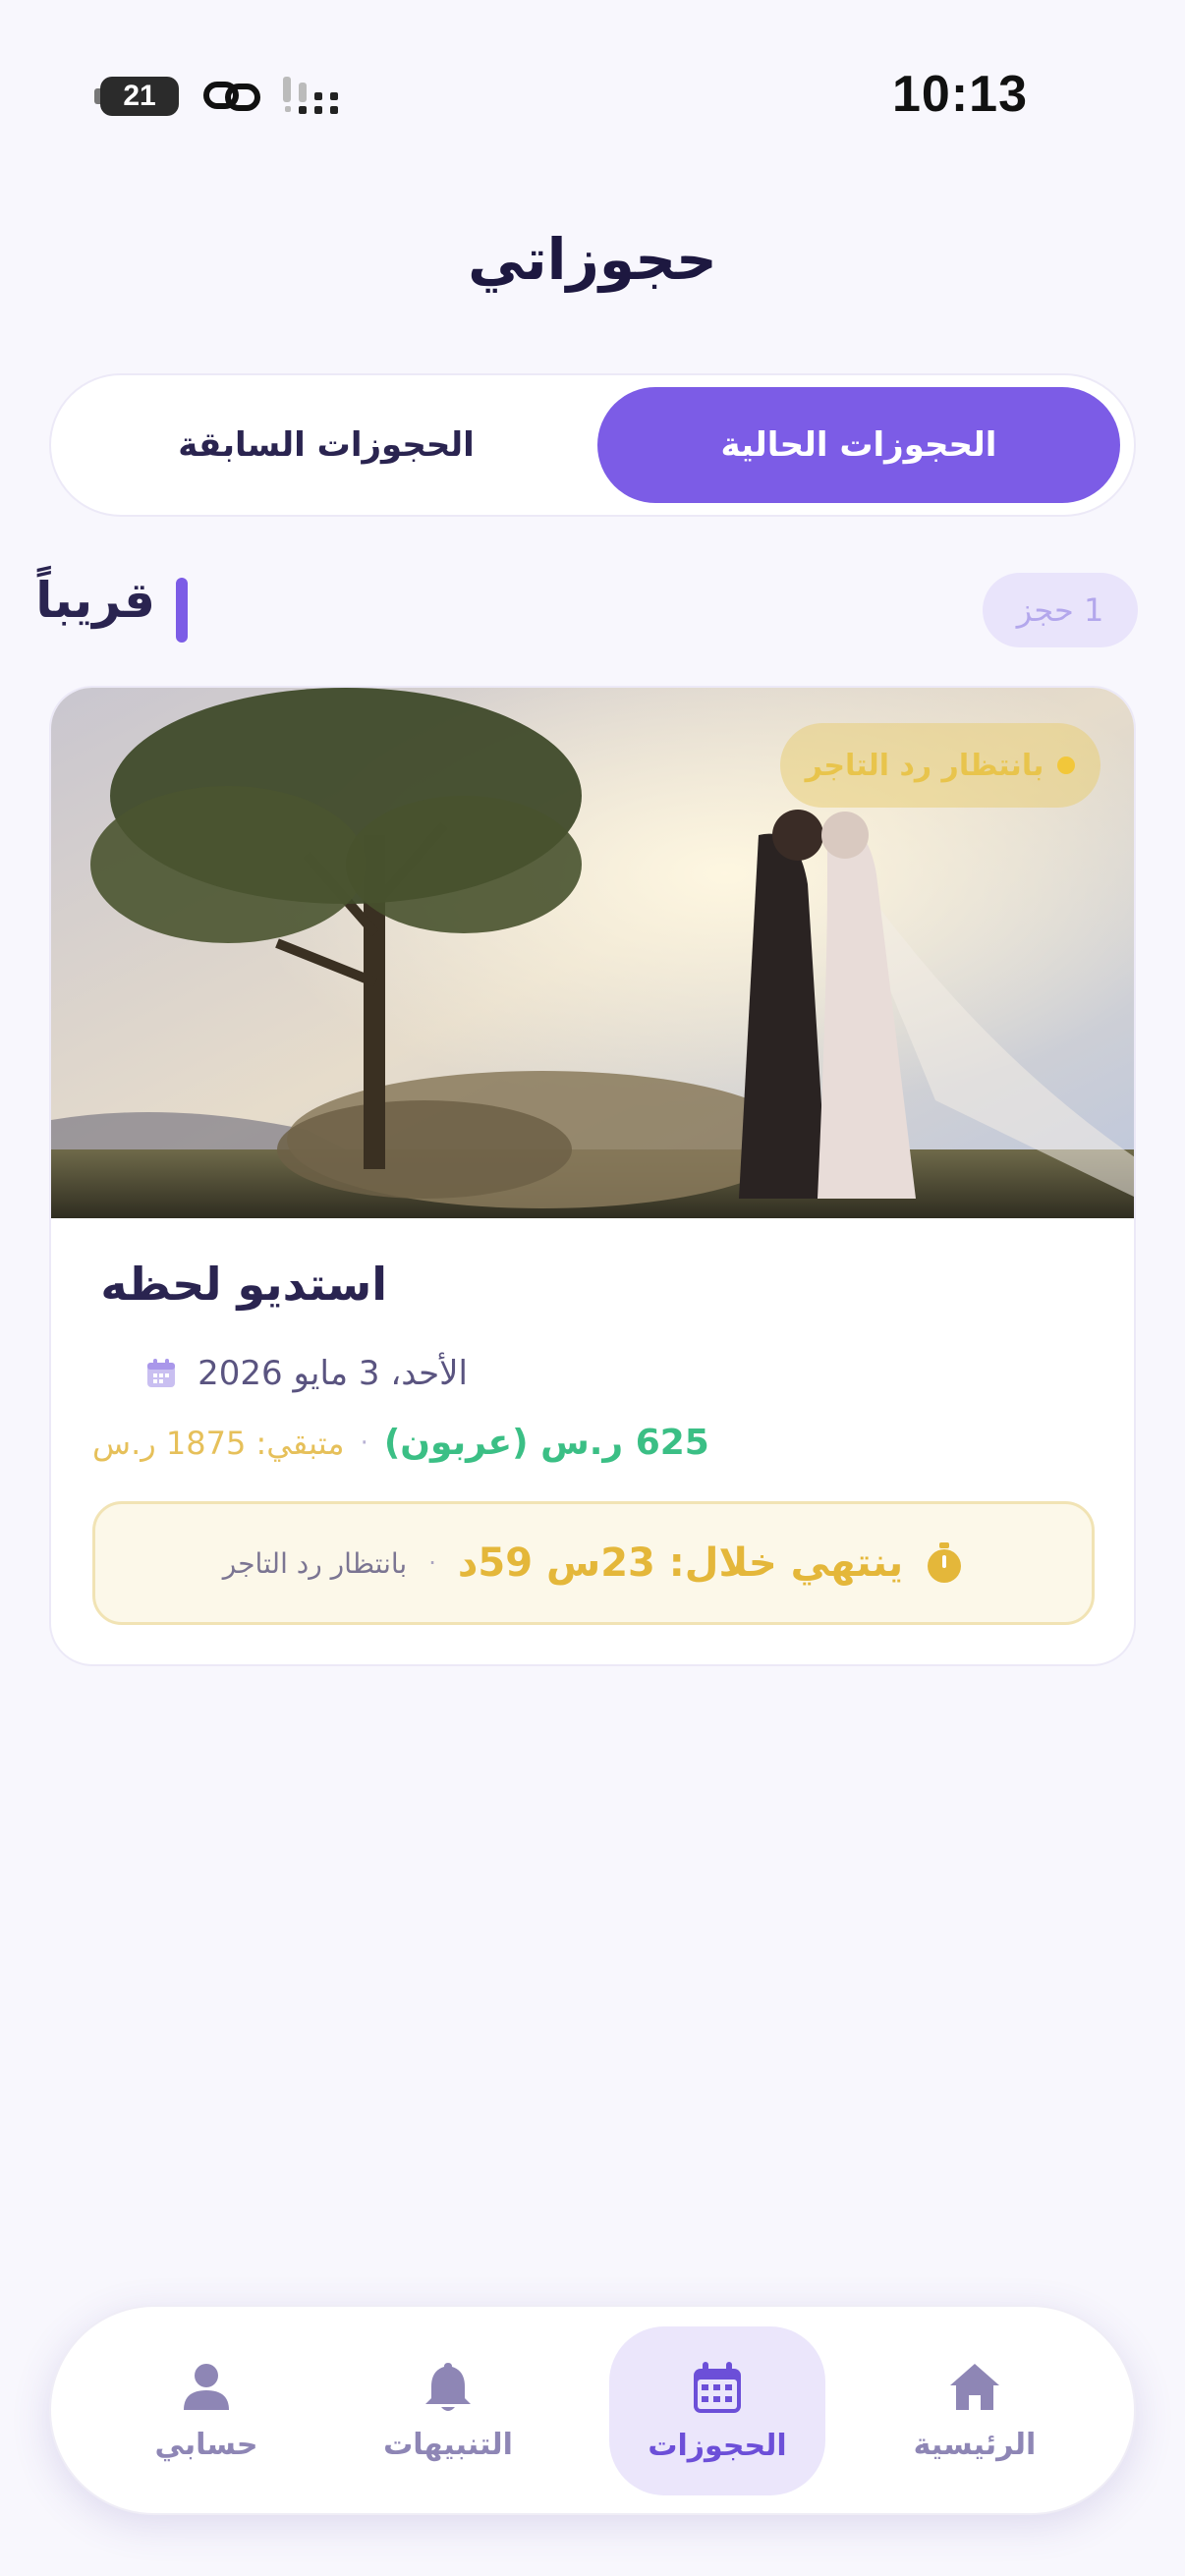  I want to click on price-row: متبقي: 1875 ر.س · 625 ر.س (عربون), so click(401, 1443).